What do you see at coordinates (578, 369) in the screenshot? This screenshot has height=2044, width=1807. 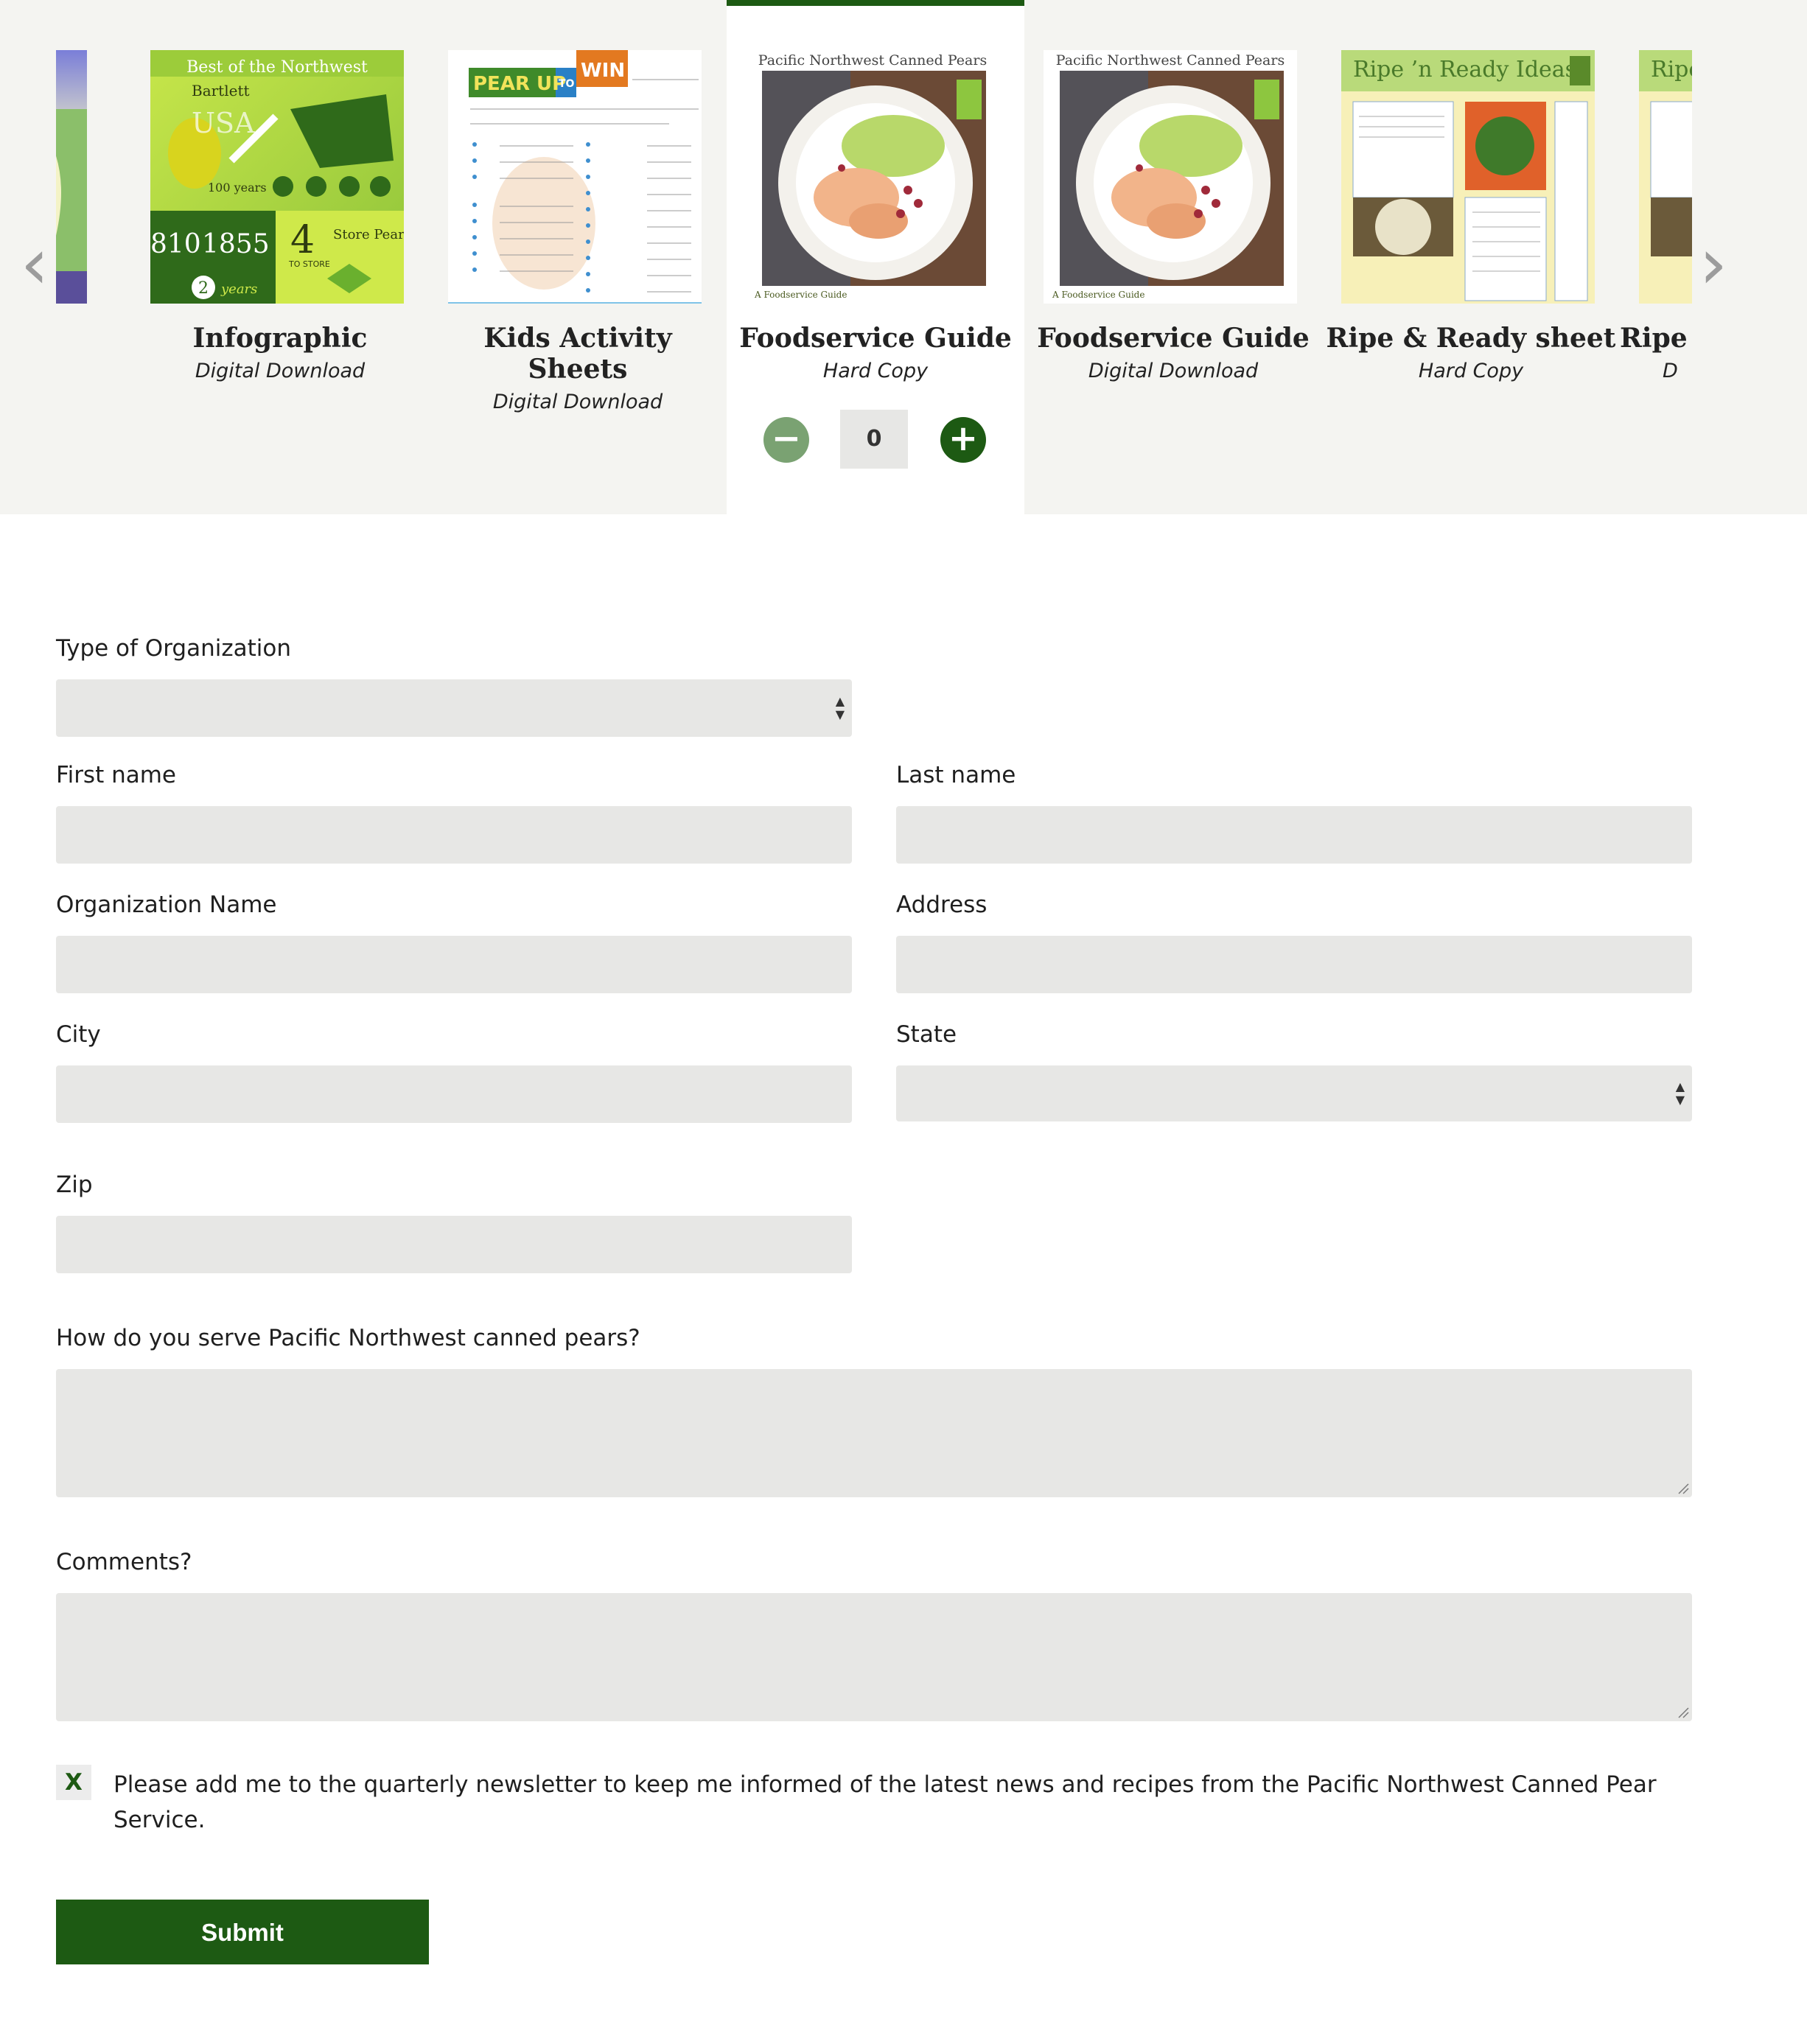 I see `item-title-line-2: Sheets` at bounding box center [578, 369].